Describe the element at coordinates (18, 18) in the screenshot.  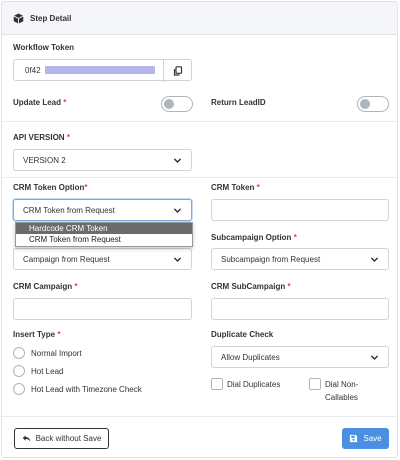
I see `cube-icon` at that location.